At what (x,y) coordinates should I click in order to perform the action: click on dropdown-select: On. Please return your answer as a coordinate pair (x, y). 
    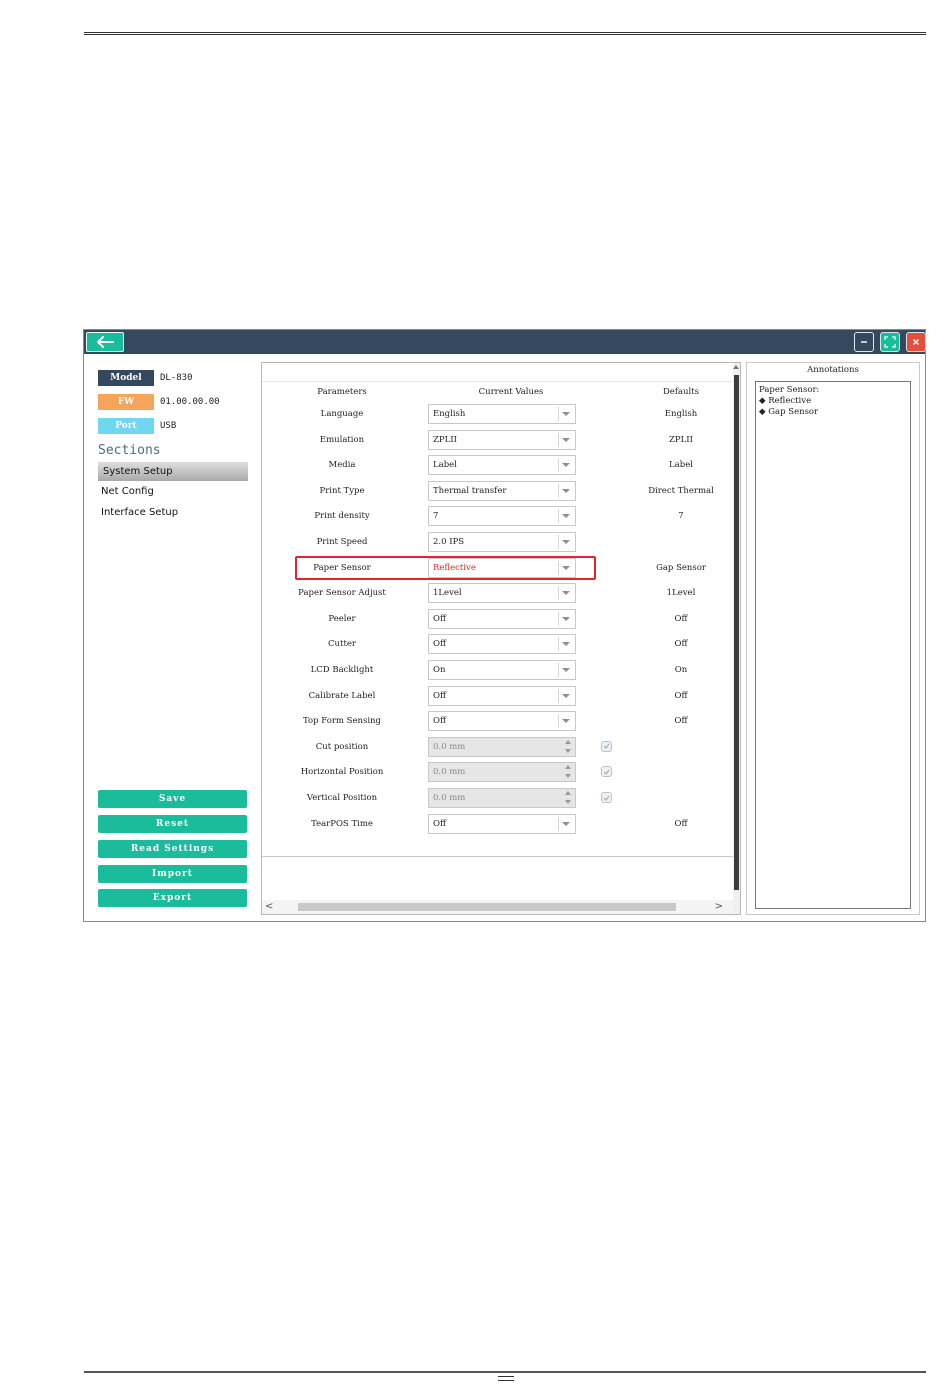
    Looking at the image, I should click on (502, 670).